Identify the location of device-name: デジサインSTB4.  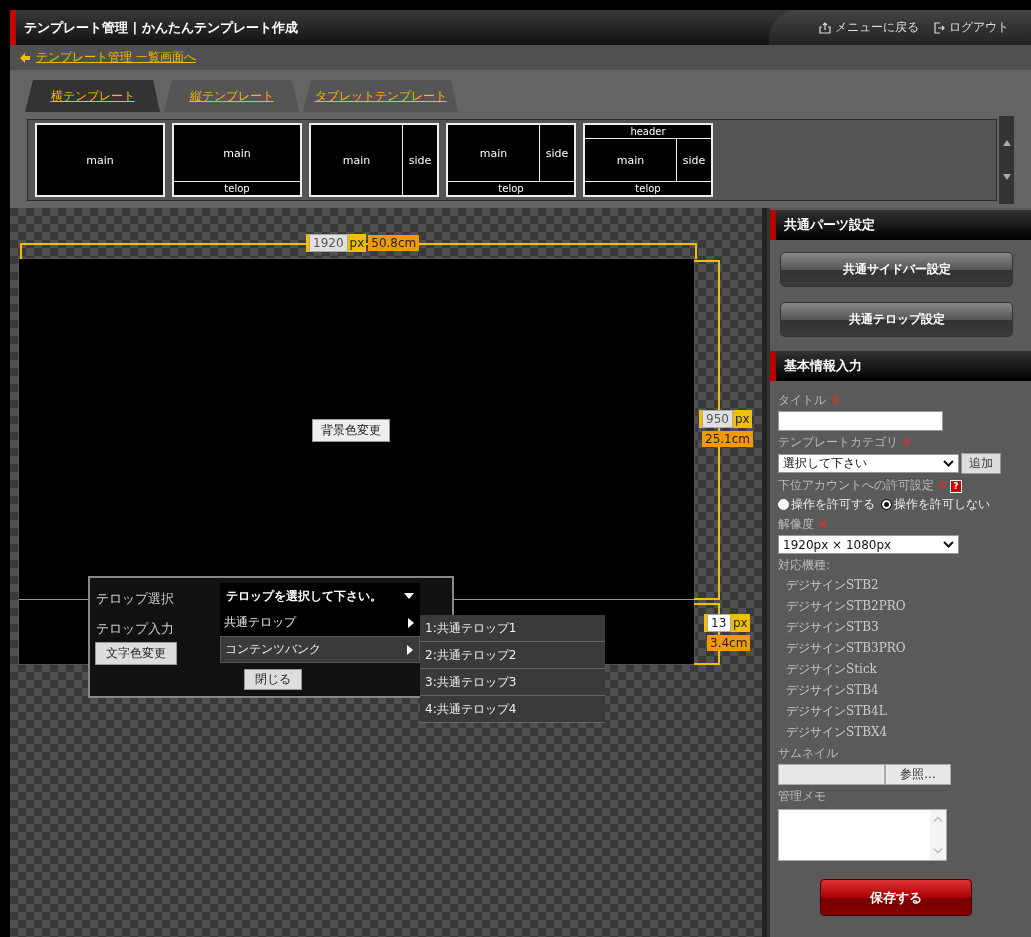
(832, 690).